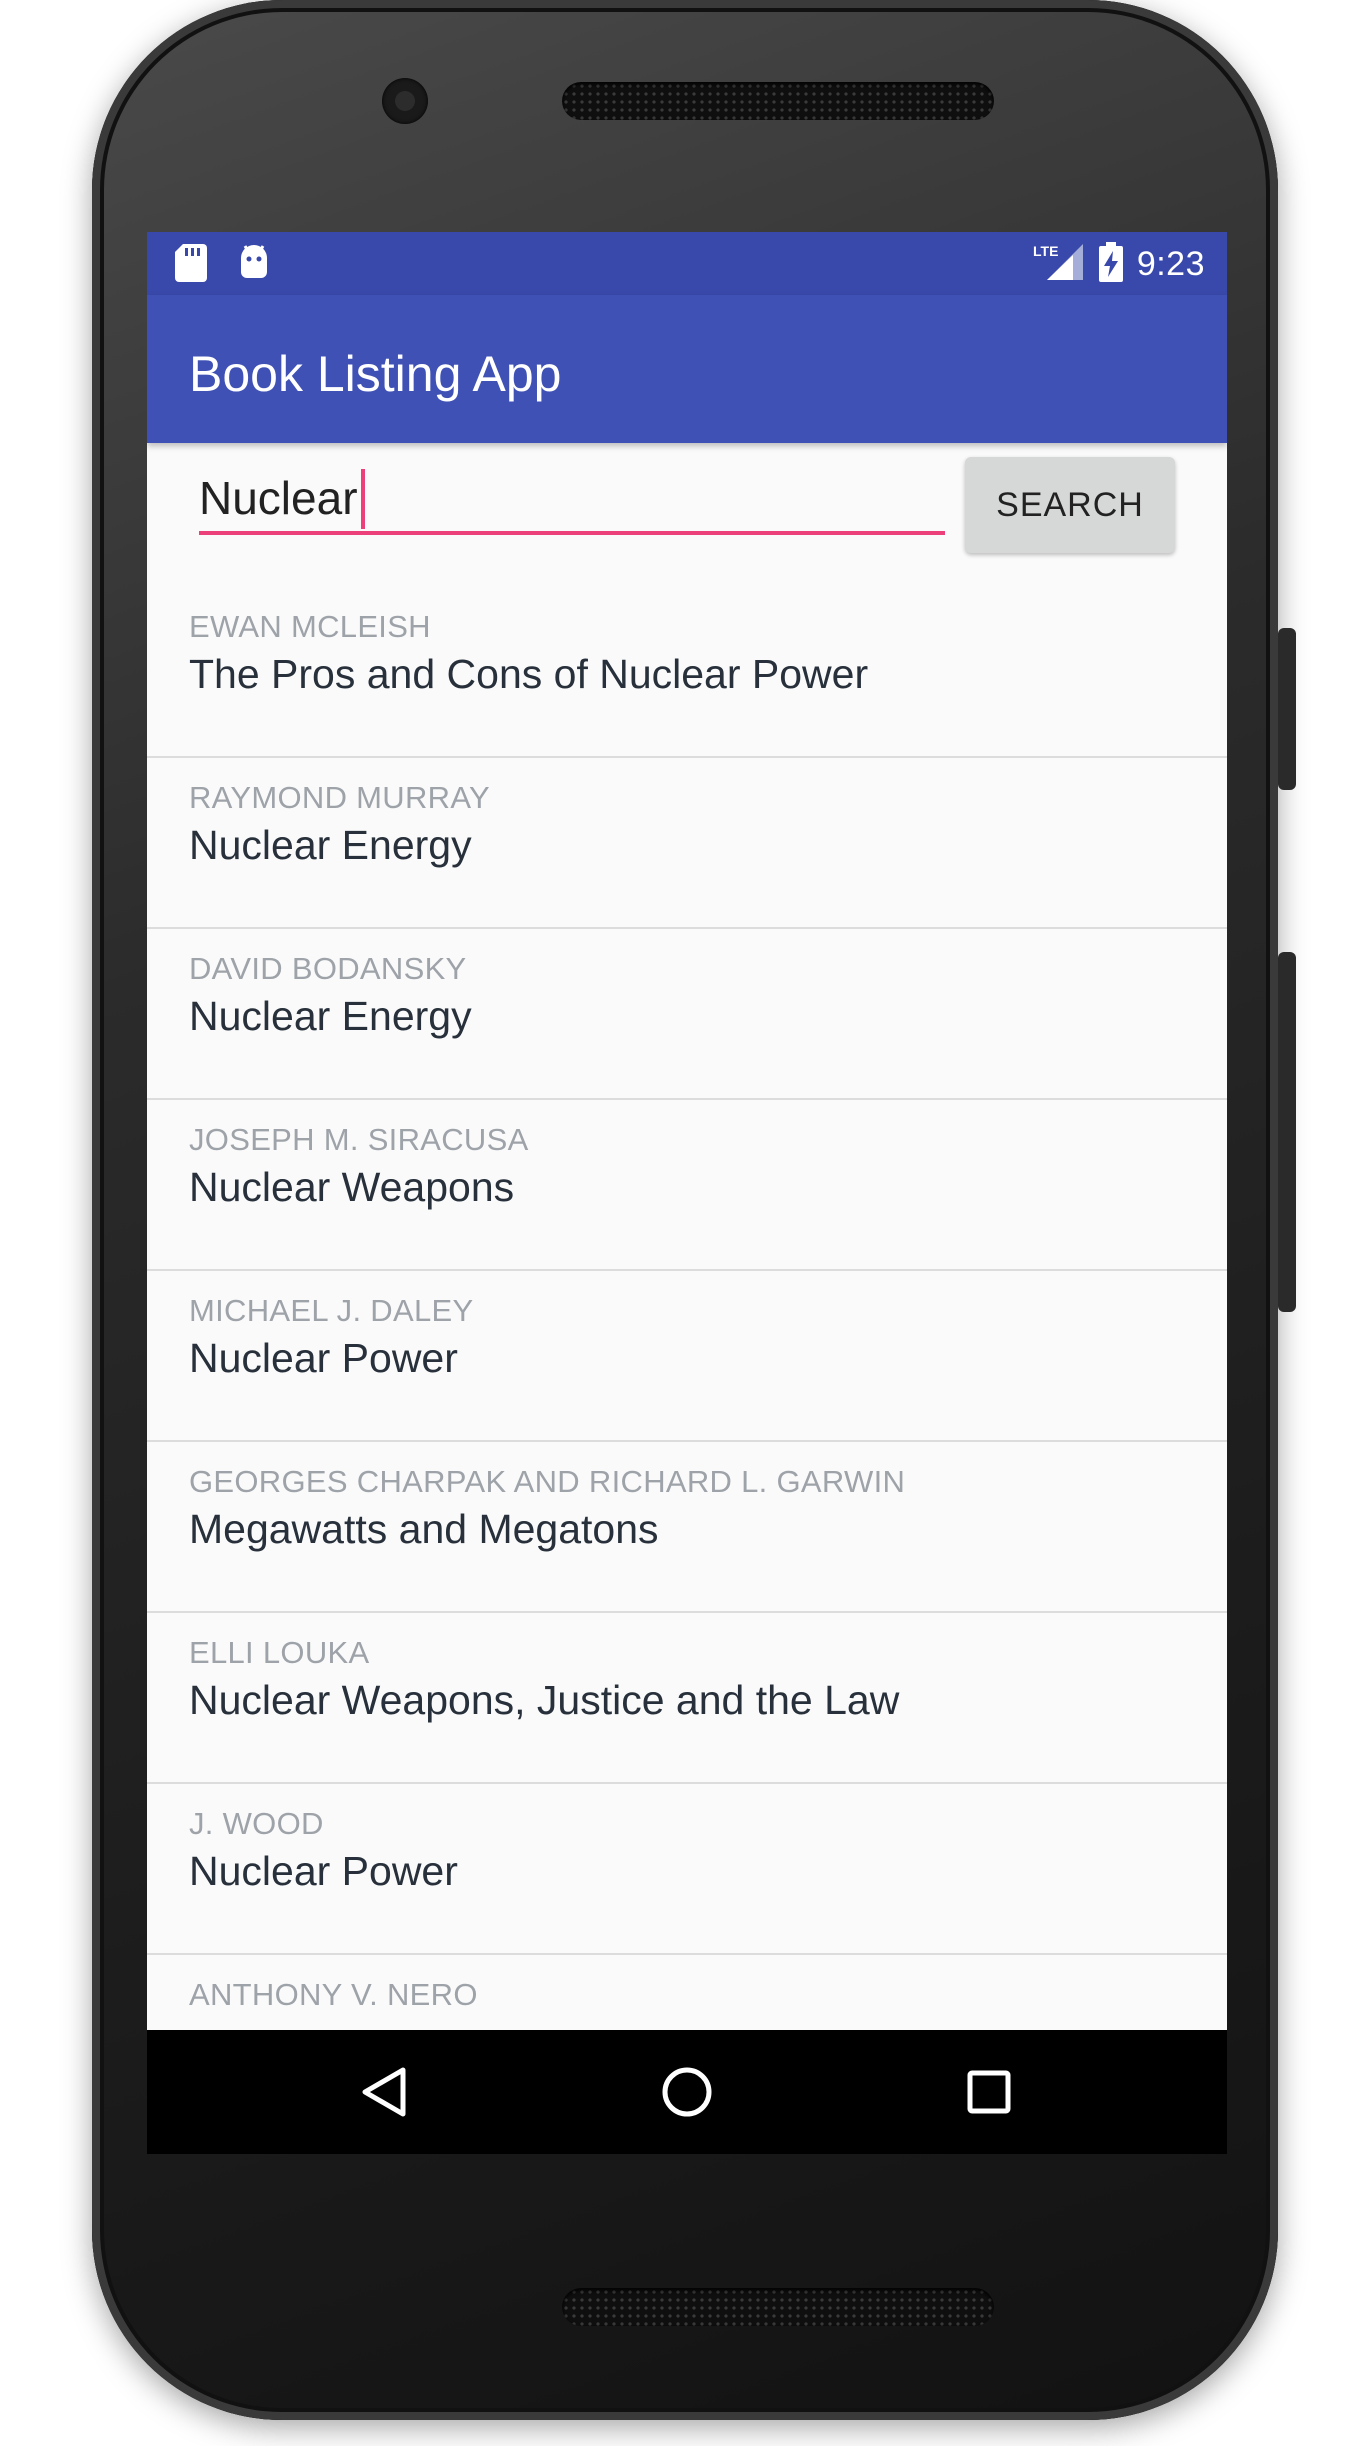 The image size is (1370, 2446). What do you see at coordinates (778, 101) in the screenshot?
I see `top-speaker` at bounding box center [778, 101].